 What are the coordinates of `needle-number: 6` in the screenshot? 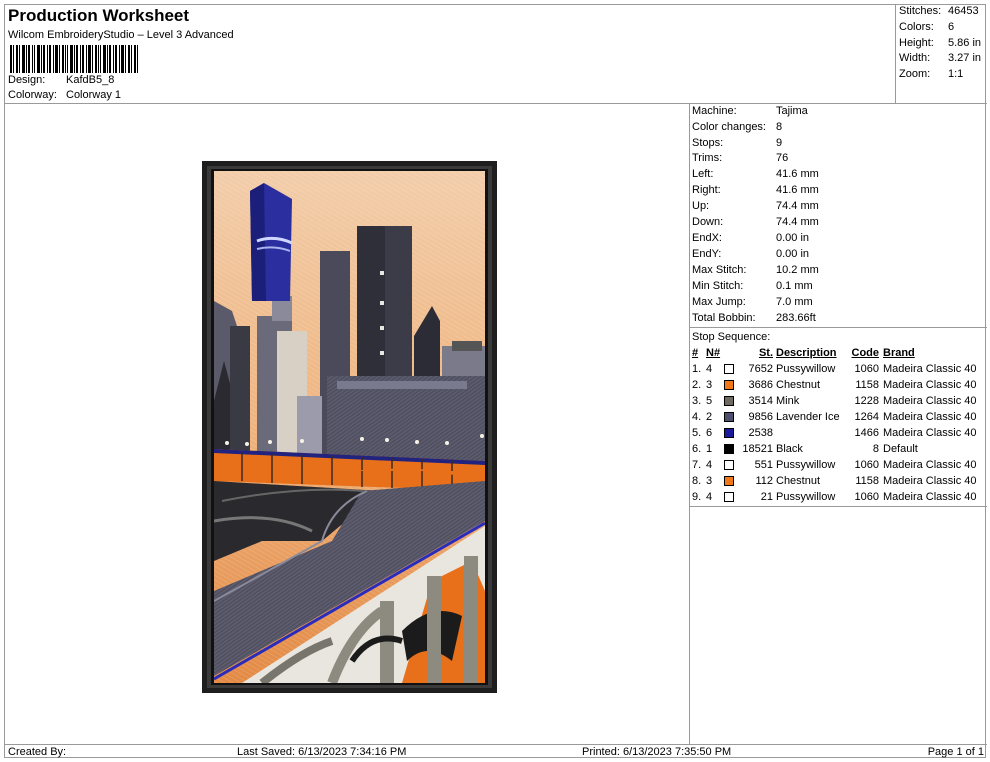 It's located at (709, 433).